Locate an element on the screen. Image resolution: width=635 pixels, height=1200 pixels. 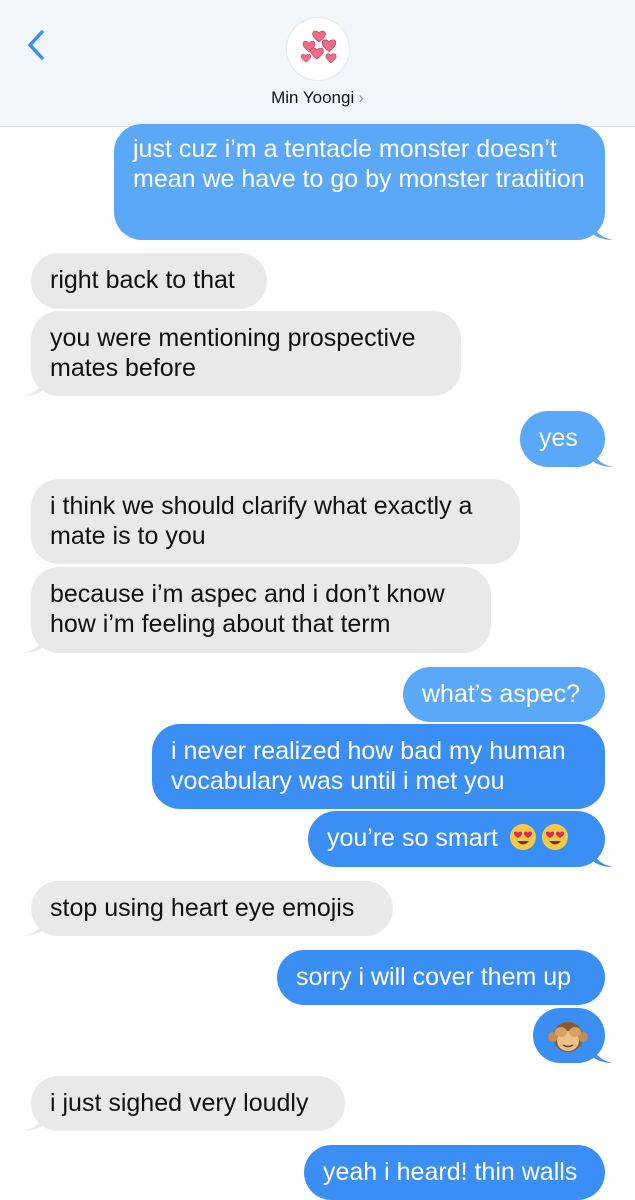
message-outgoing: what’s aspec? is located at coordinates (504, 694).